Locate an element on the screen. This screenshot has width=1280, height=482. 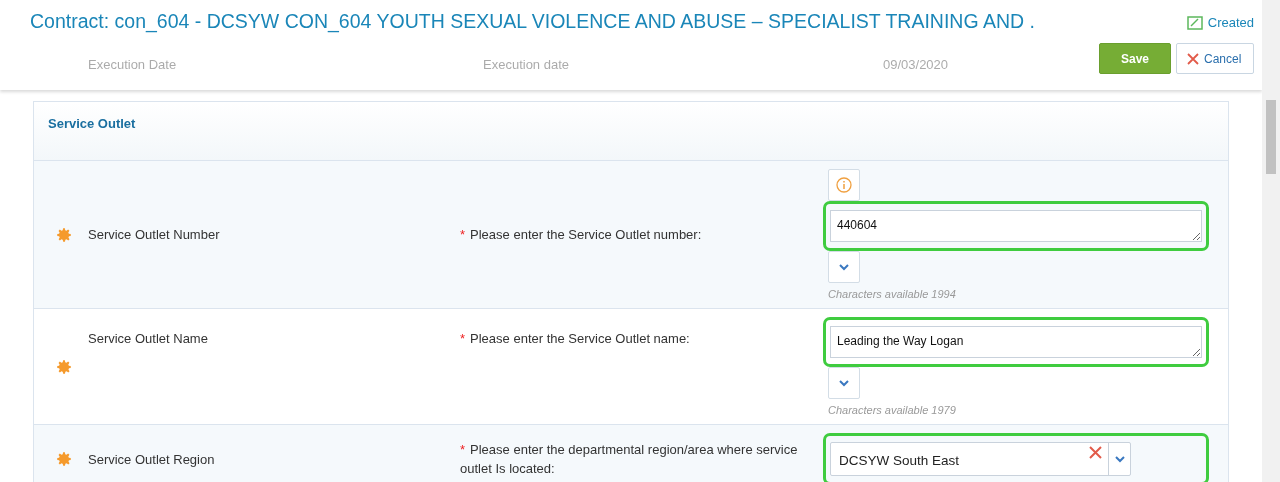
info-button is located at coordinates (844, 185).